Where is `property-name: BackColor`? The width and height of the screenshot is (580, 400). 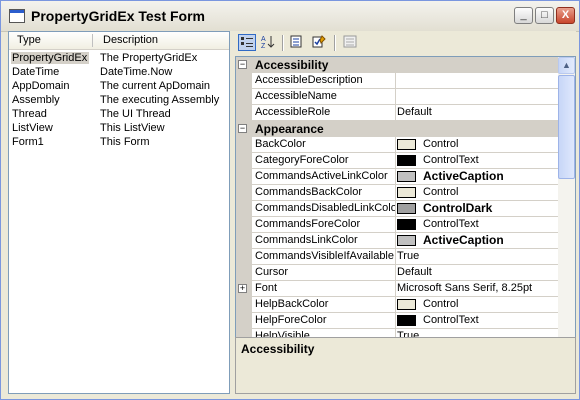 property-name: BackColor is located at coordinates (324, 145).